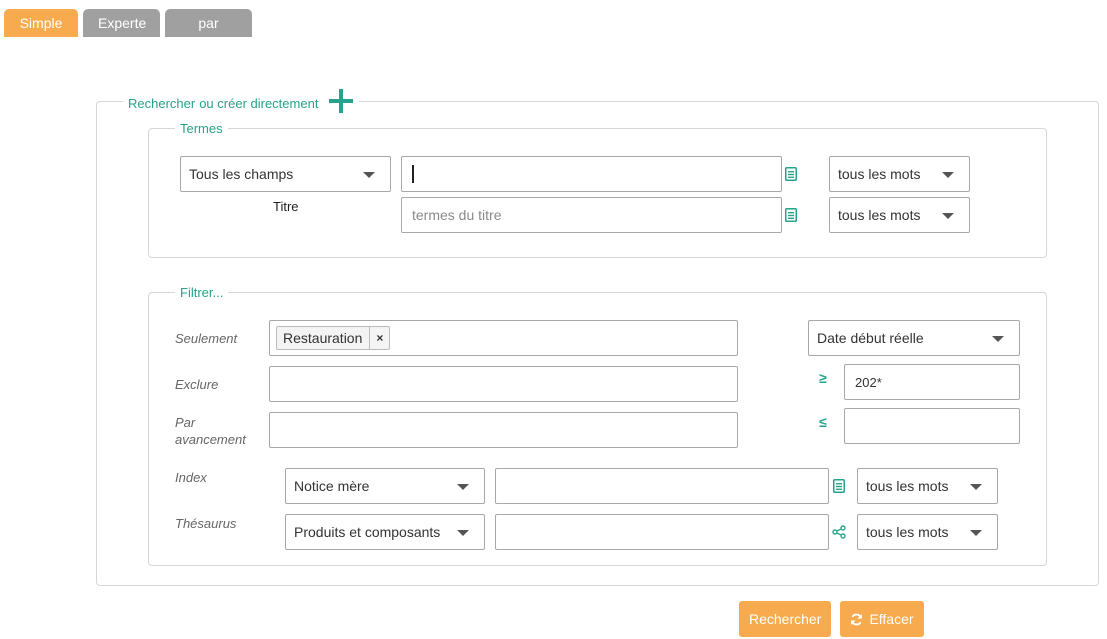 This screenshot has height=639, width=1107. Describe the element at coordinates (324, 338) in the screenshot. I see `chip-label: Restauration` at that location.